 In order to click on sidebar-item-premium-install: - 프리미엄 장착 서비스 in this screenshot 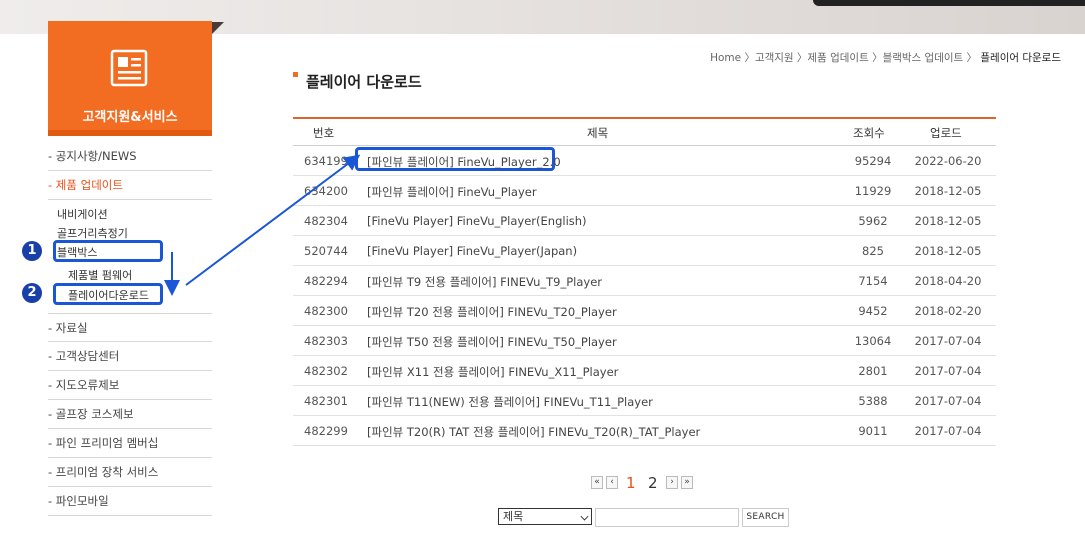, I will do `click(130, 472)`.